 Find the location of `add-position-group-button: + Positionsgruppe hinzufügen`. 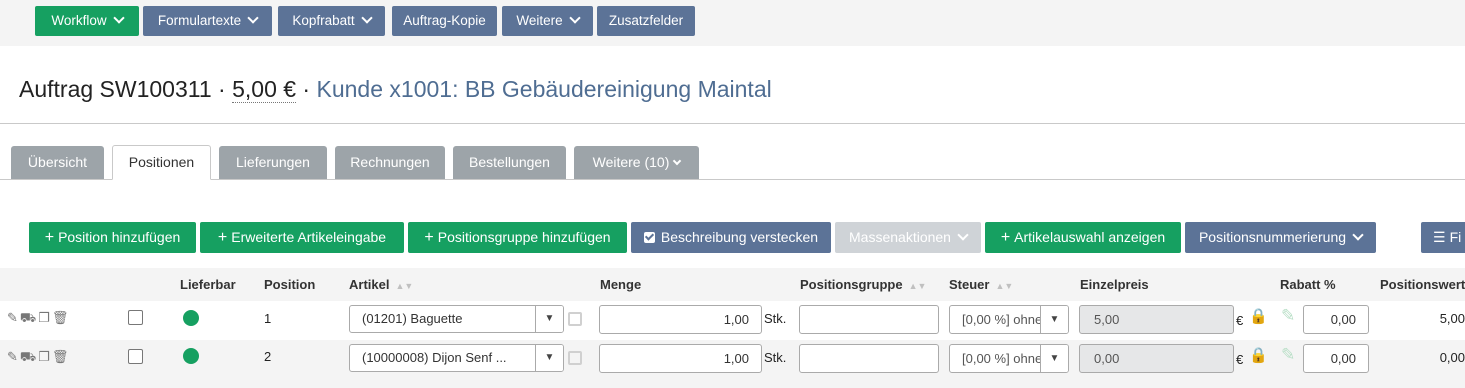

add-position-group-button: + Positionsgruppe hinzufügen is located at coordinates (517, 237).